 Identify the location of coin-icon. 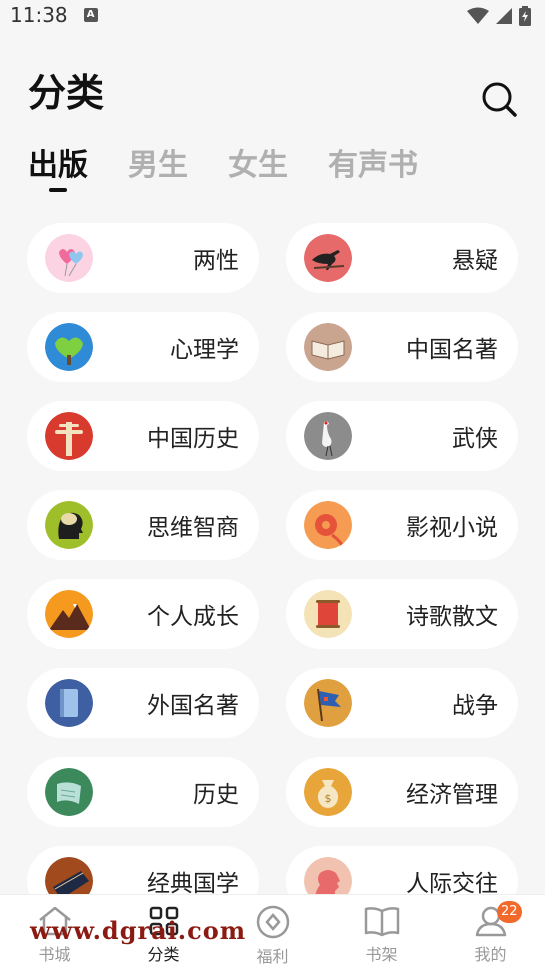
(272, 922).